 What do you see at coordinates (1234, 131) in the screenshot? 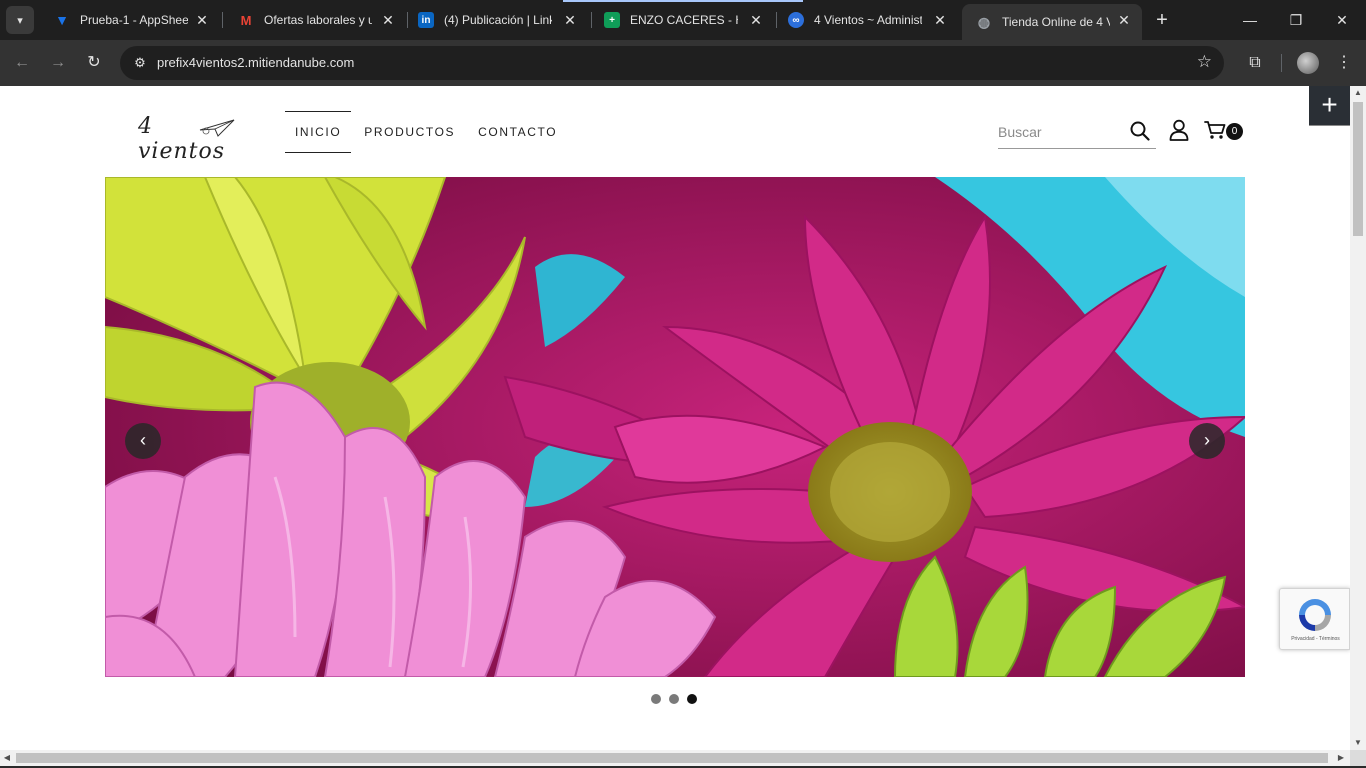
I see `cart-count-badge: 0` at bounding box center [1234, 131].